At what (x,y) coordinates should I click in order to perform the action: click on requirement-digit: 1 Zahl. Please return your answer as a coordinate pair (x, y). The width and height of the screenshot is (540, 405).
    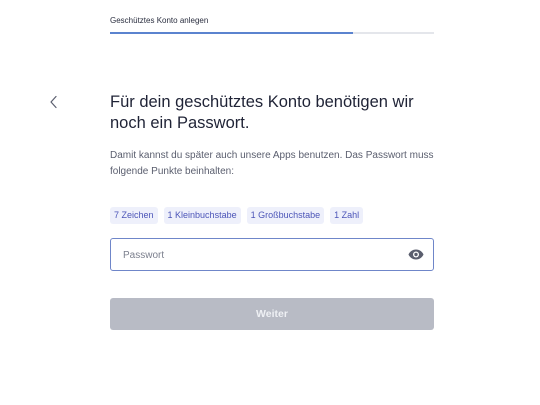
    Looking at the image, I should click on (347, 215).